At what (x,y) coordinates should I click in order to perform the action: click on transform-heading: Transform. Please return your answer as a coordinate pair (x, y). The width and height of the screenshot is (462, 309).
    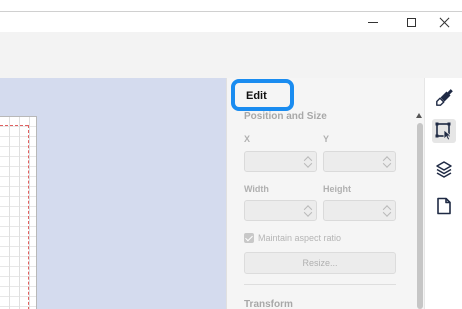
    Looking at the image, I should click on (268, 304).